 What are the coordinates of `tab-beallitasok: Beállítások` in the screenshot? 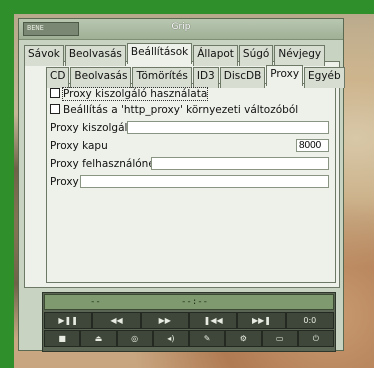 It's located at (159, 53).